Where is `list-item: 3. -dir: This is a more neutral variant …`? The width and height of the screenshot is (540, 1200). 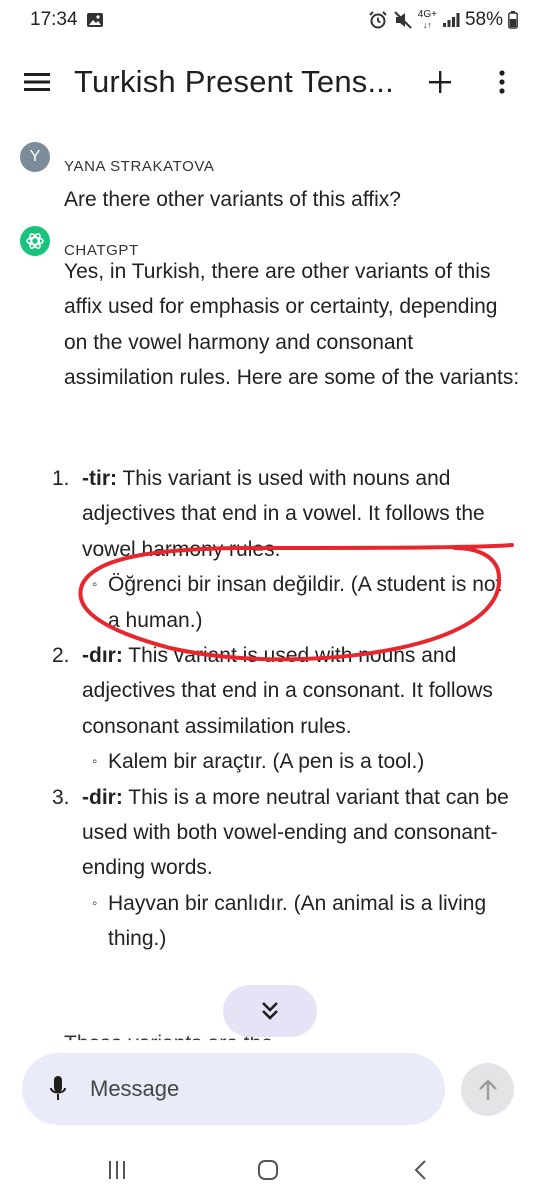
list-item: 3. -dir: This is a more neutral variant … is located at coordinates (284, 868).